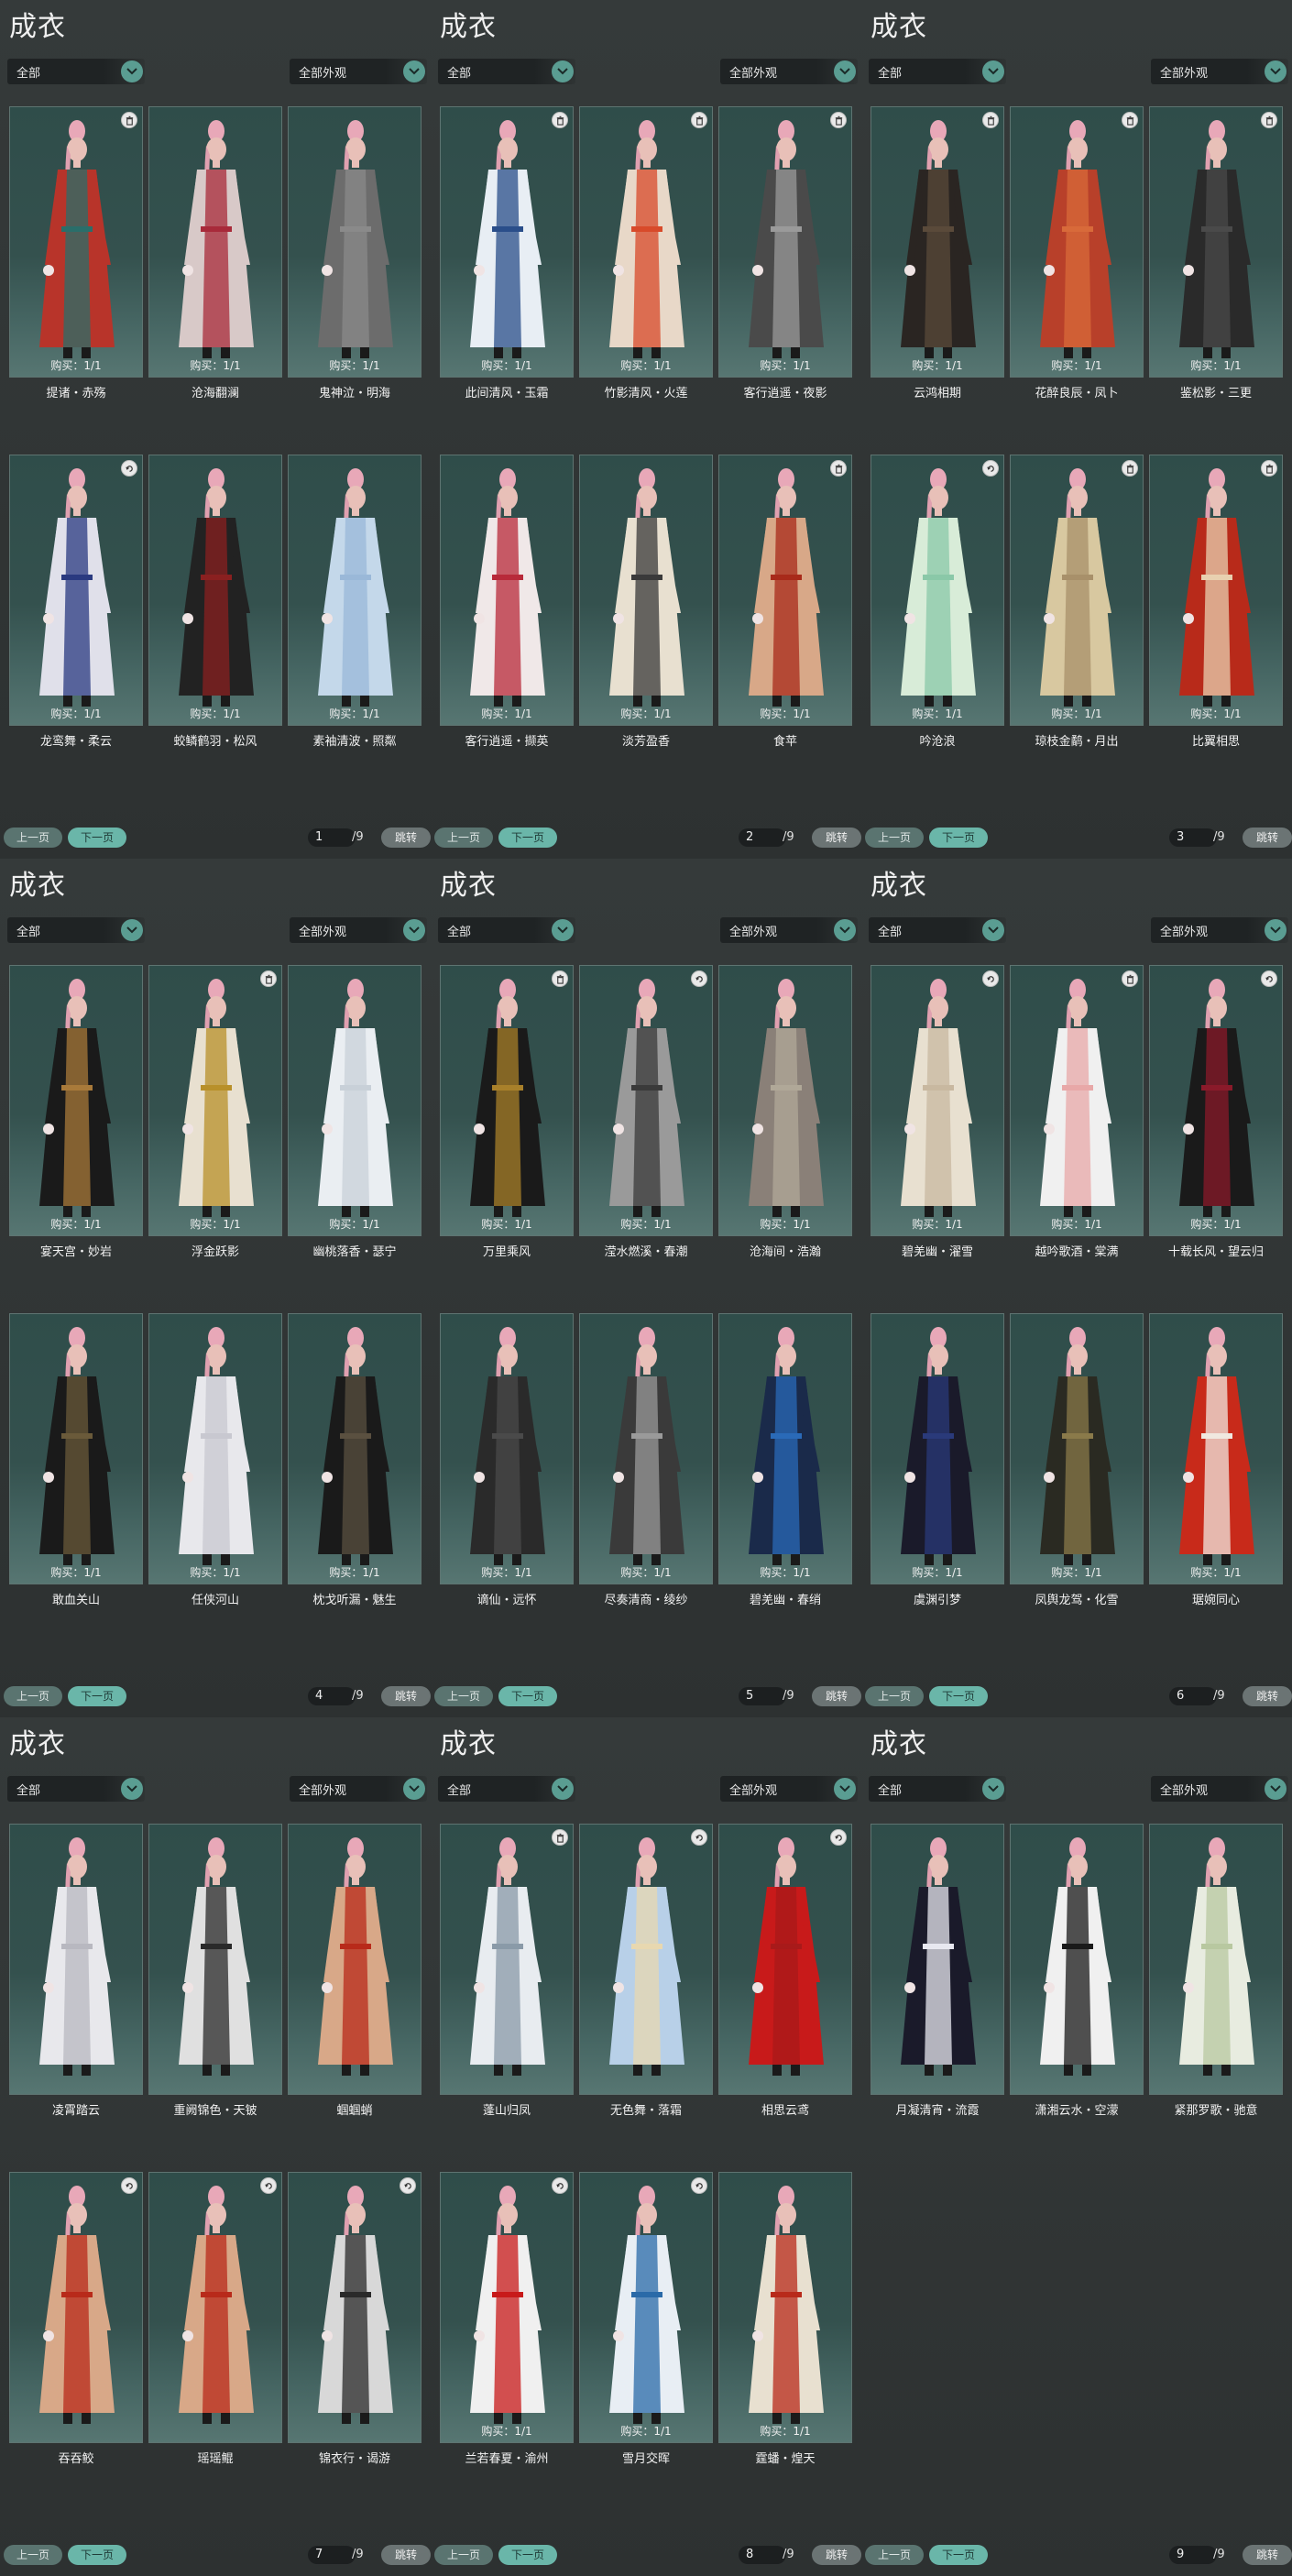 The image size is (1292, 2576). What do you see at coordinates (1193, 2555) in the screenshot?
I see `page-number-input: 9` at bounding box center [1193, 2555].